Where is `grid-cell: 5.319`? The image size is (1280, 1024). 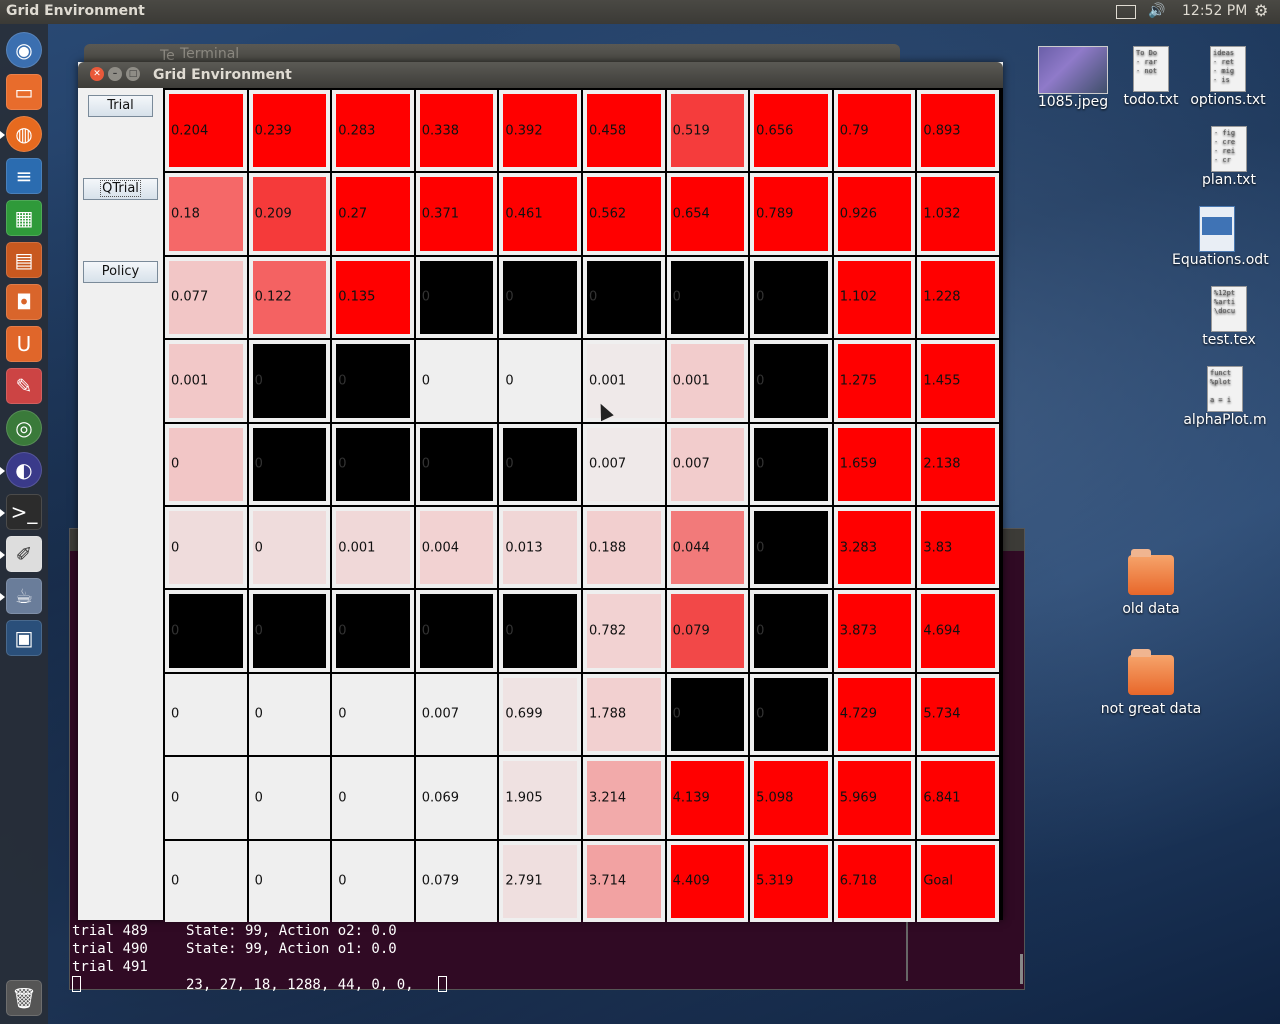 grid-cell: 5.319 is located at coordinates (791, 881).